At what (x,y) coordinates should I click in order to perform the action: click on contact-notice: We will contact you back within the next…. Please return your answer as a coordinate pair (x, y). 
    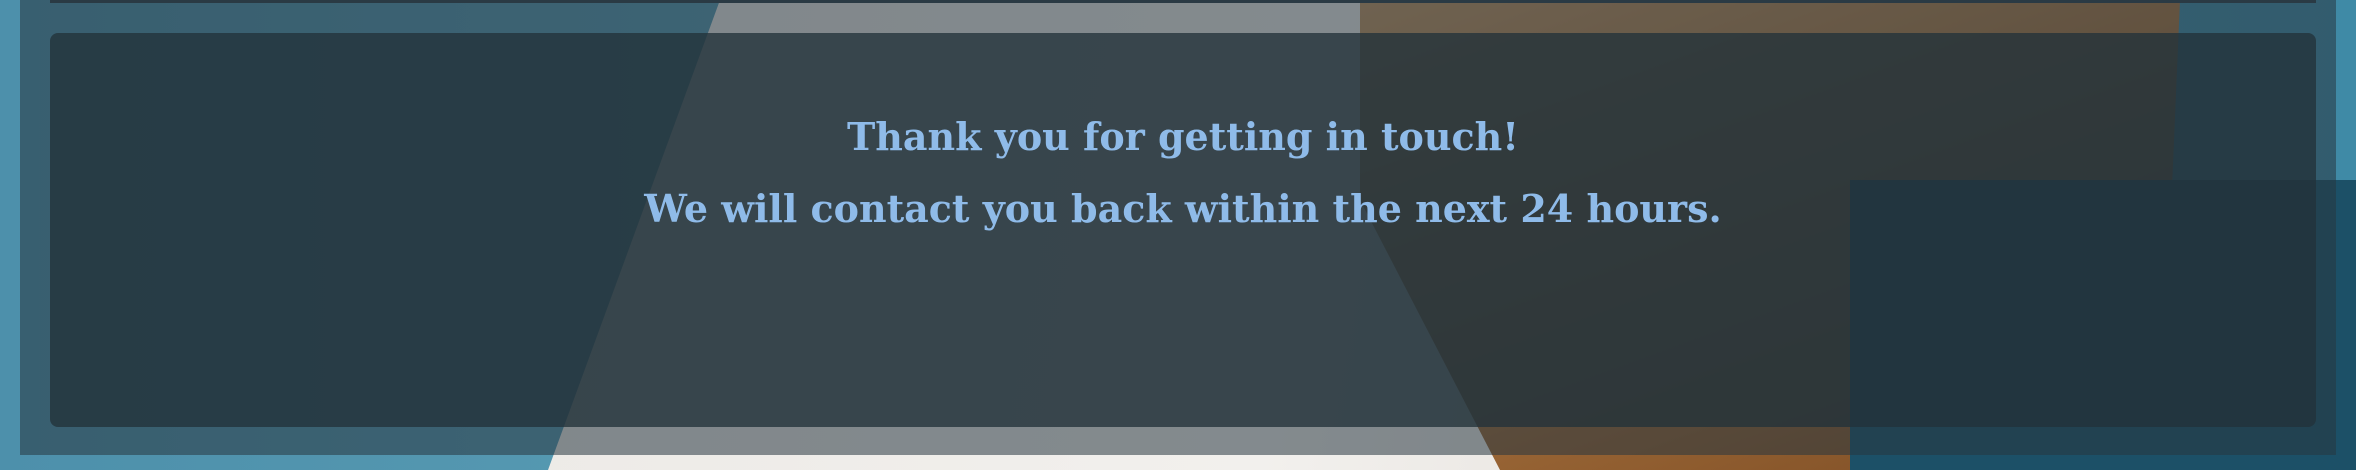
    Looking at the image, I should click on (1183, 208).